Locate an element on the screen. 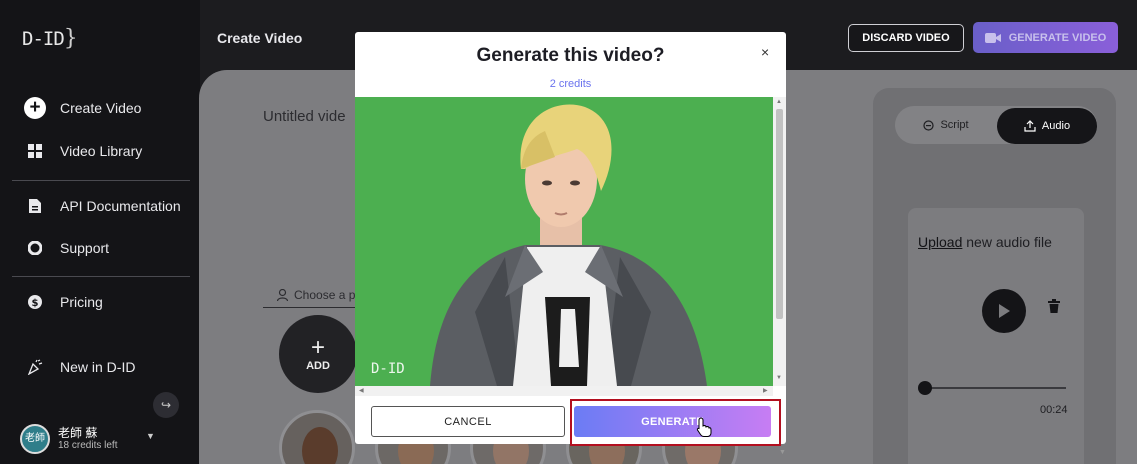  discard-video-button: DISCARD VIDEO is located at coordinates (906, 38).